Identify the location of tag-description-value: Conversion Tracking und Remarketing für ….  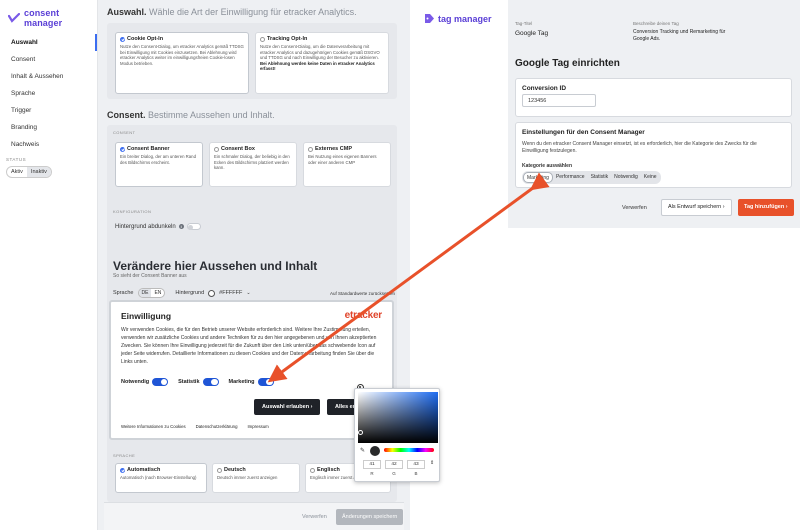
(683, 35).